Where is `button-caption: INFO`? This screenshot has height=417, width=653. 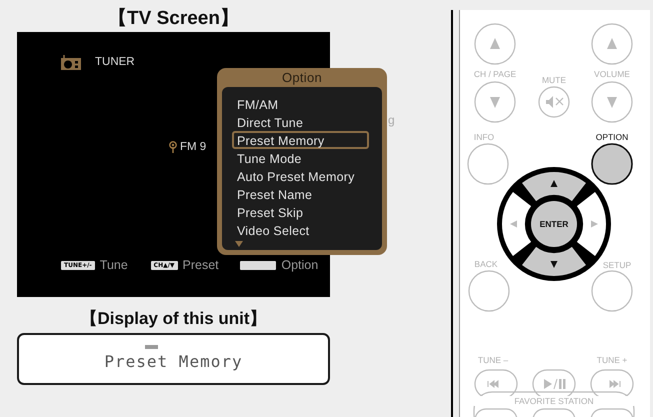
button-caption: INFO is located at coordinates (484, 137).